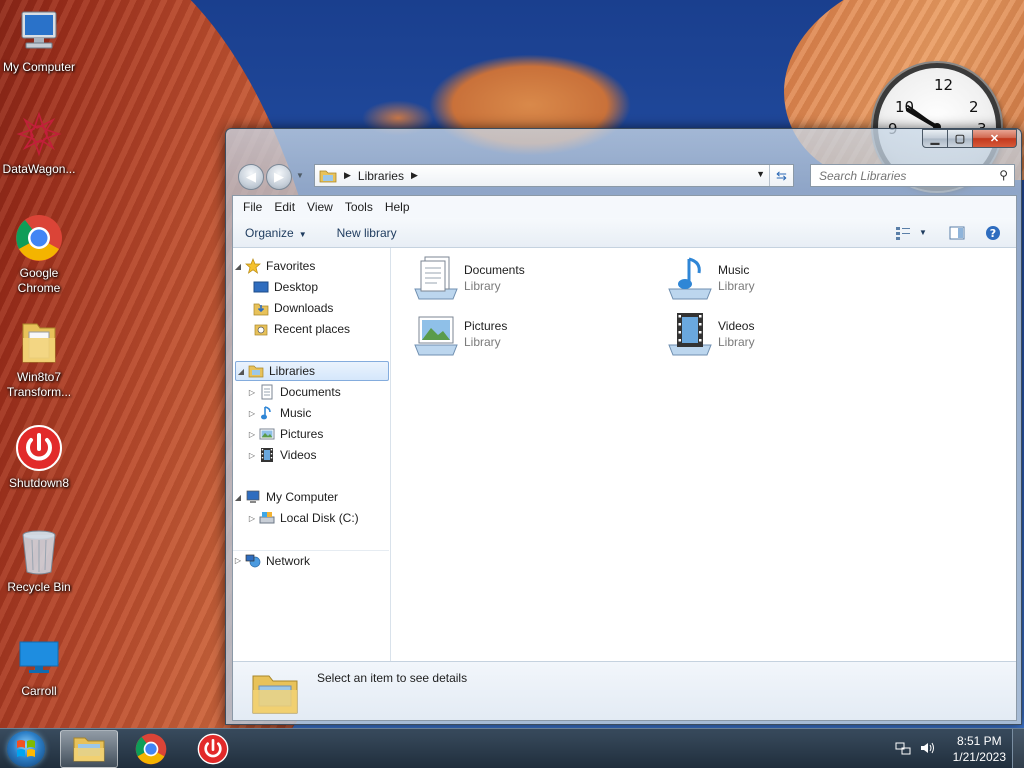 The height and width of the screenshot is (768, 1024). I want to click on nav-videos: ▷ Videos, so click(311, 455).